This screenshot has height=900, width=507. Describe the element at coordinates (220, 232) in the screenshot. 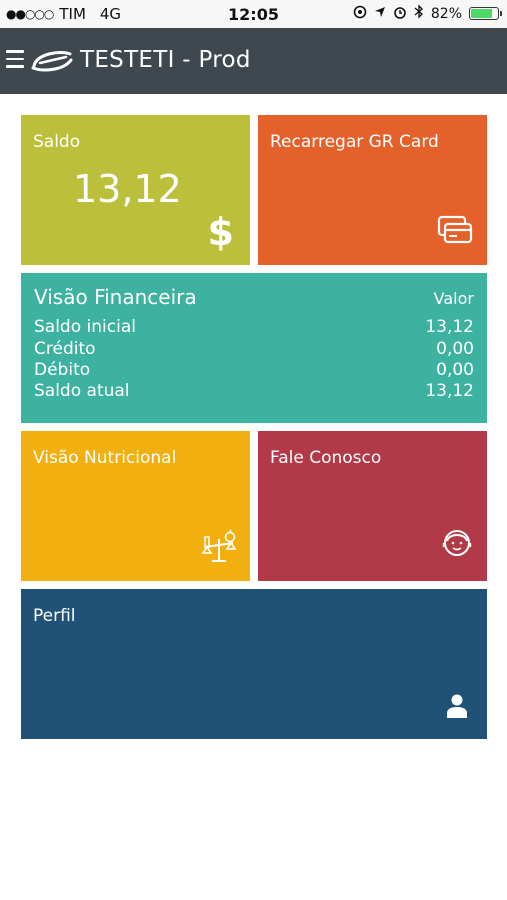

I see `dollar-icon: $` at that location.